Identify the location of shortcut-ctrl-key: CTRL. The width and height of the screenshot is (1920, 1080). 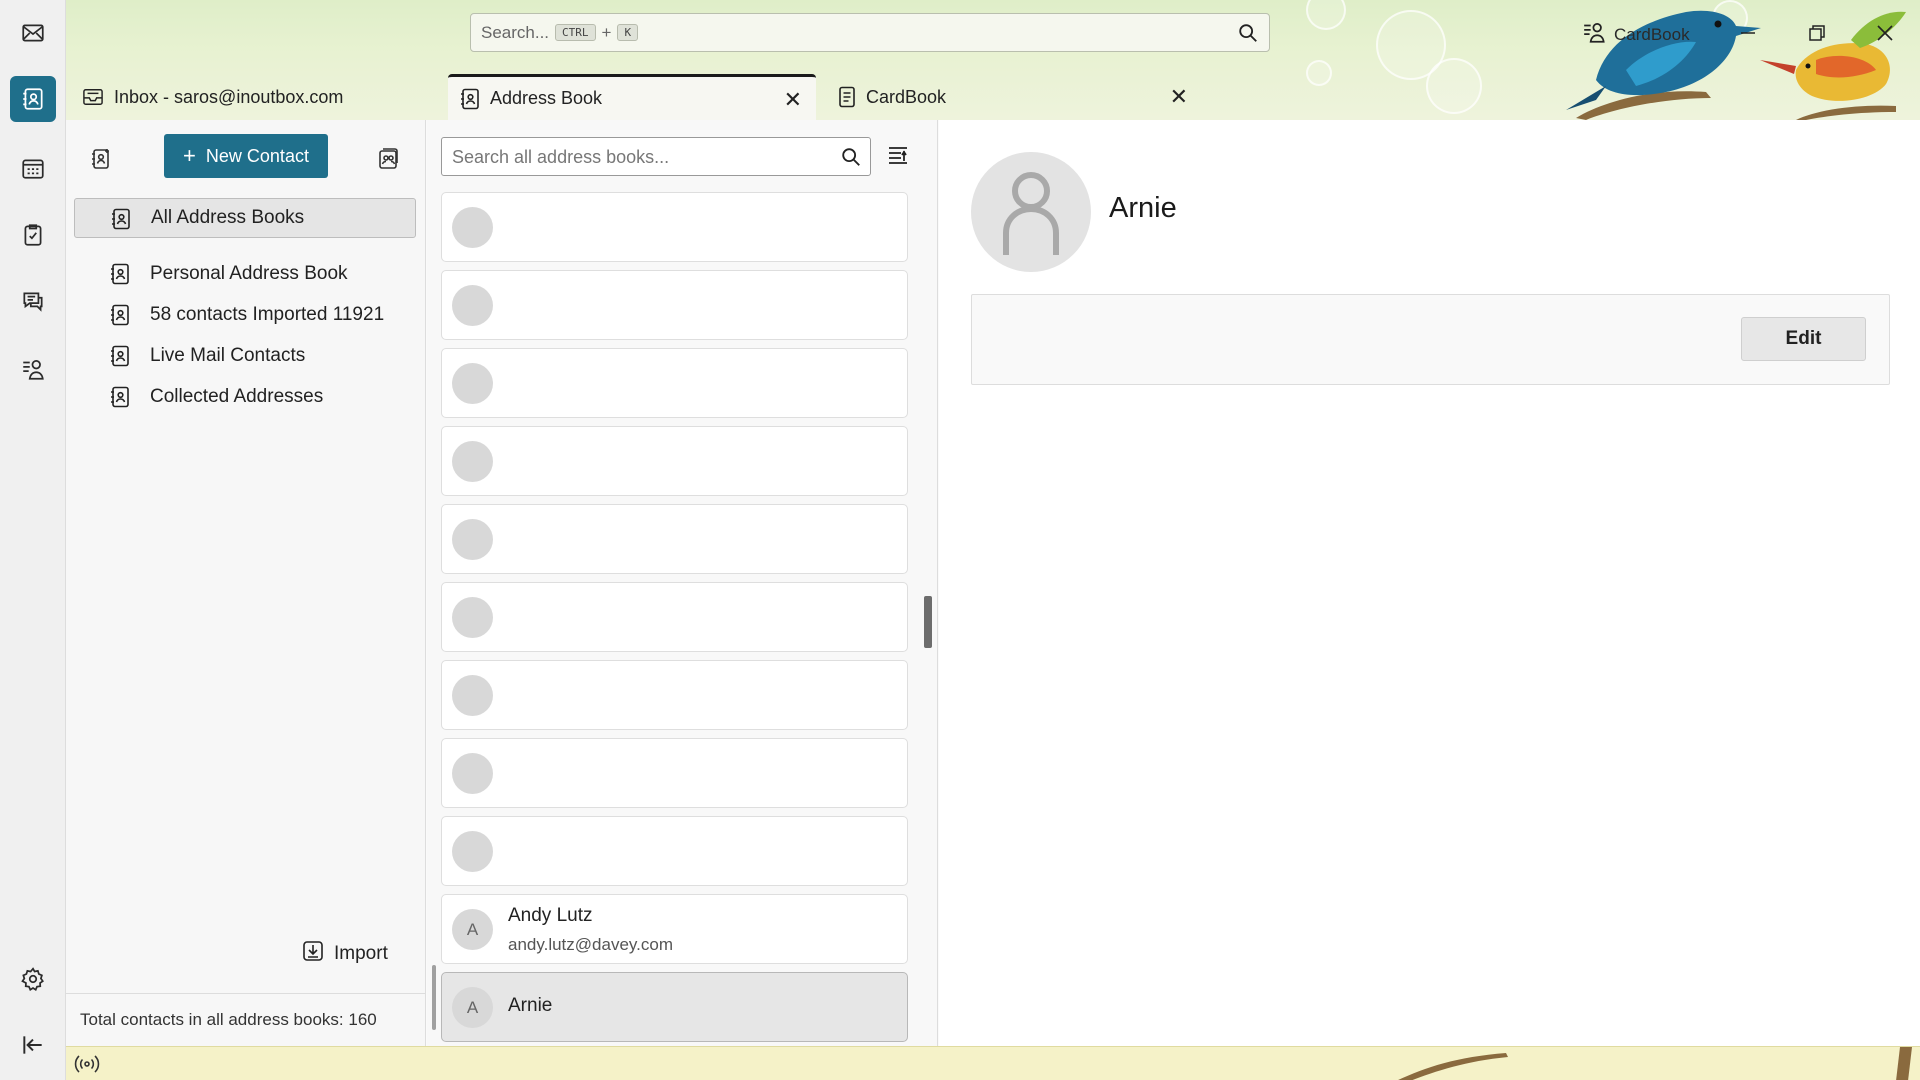
(575, 32).